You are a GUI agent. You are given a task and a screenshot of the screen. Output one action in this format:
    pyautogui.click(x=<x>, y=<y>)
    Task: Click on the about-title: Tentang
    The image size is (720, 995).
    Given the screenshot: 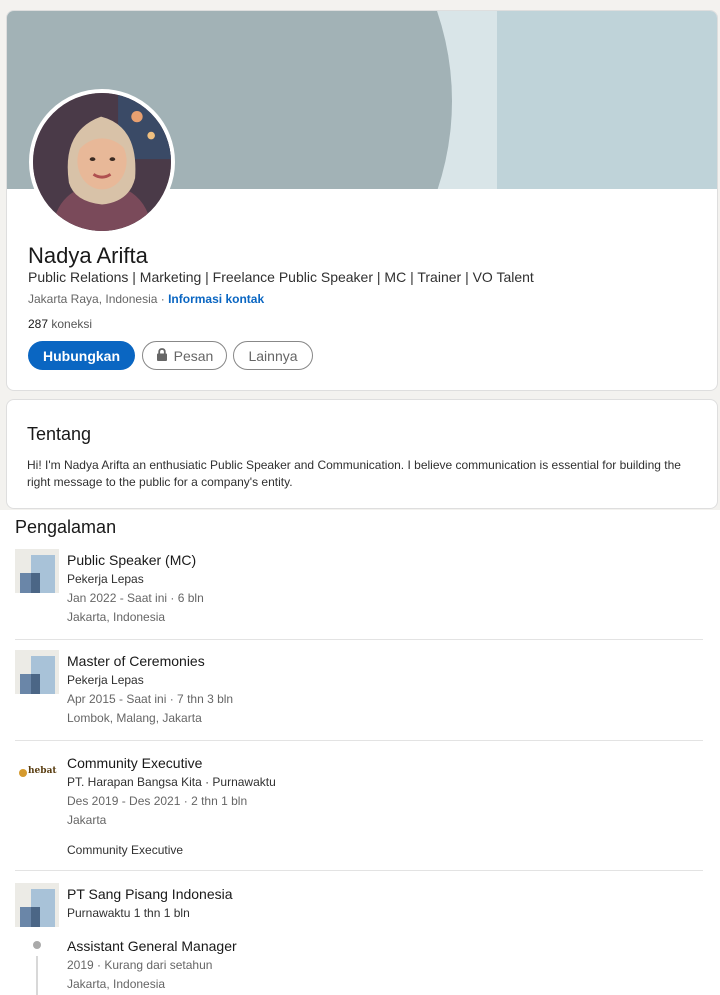 What is the action you would take?
    pyautogui.click(x=59, y=434)
    